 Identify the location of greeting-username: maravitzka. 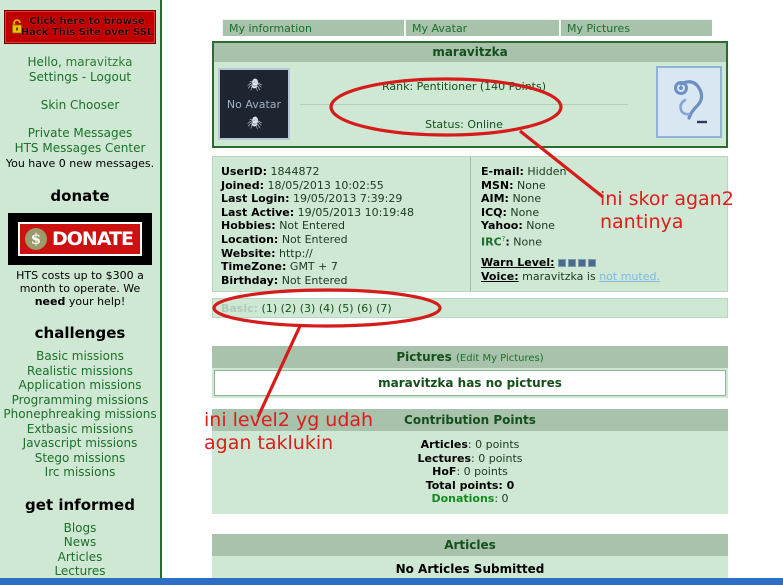
(99, 62).